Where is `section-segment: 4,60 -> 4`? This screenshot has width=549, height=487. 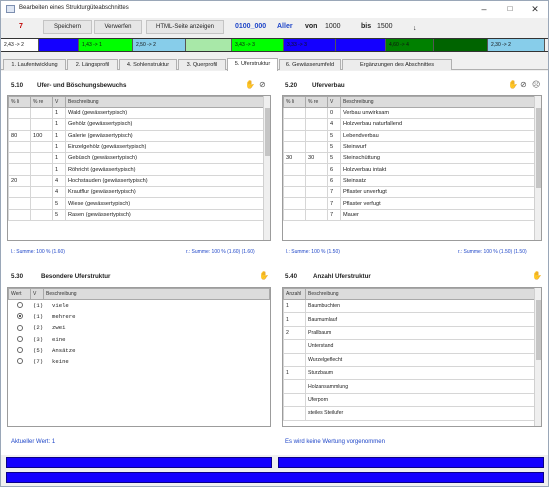
section-segment: 4,60 -> 4 is located at coordinates (410, 45).